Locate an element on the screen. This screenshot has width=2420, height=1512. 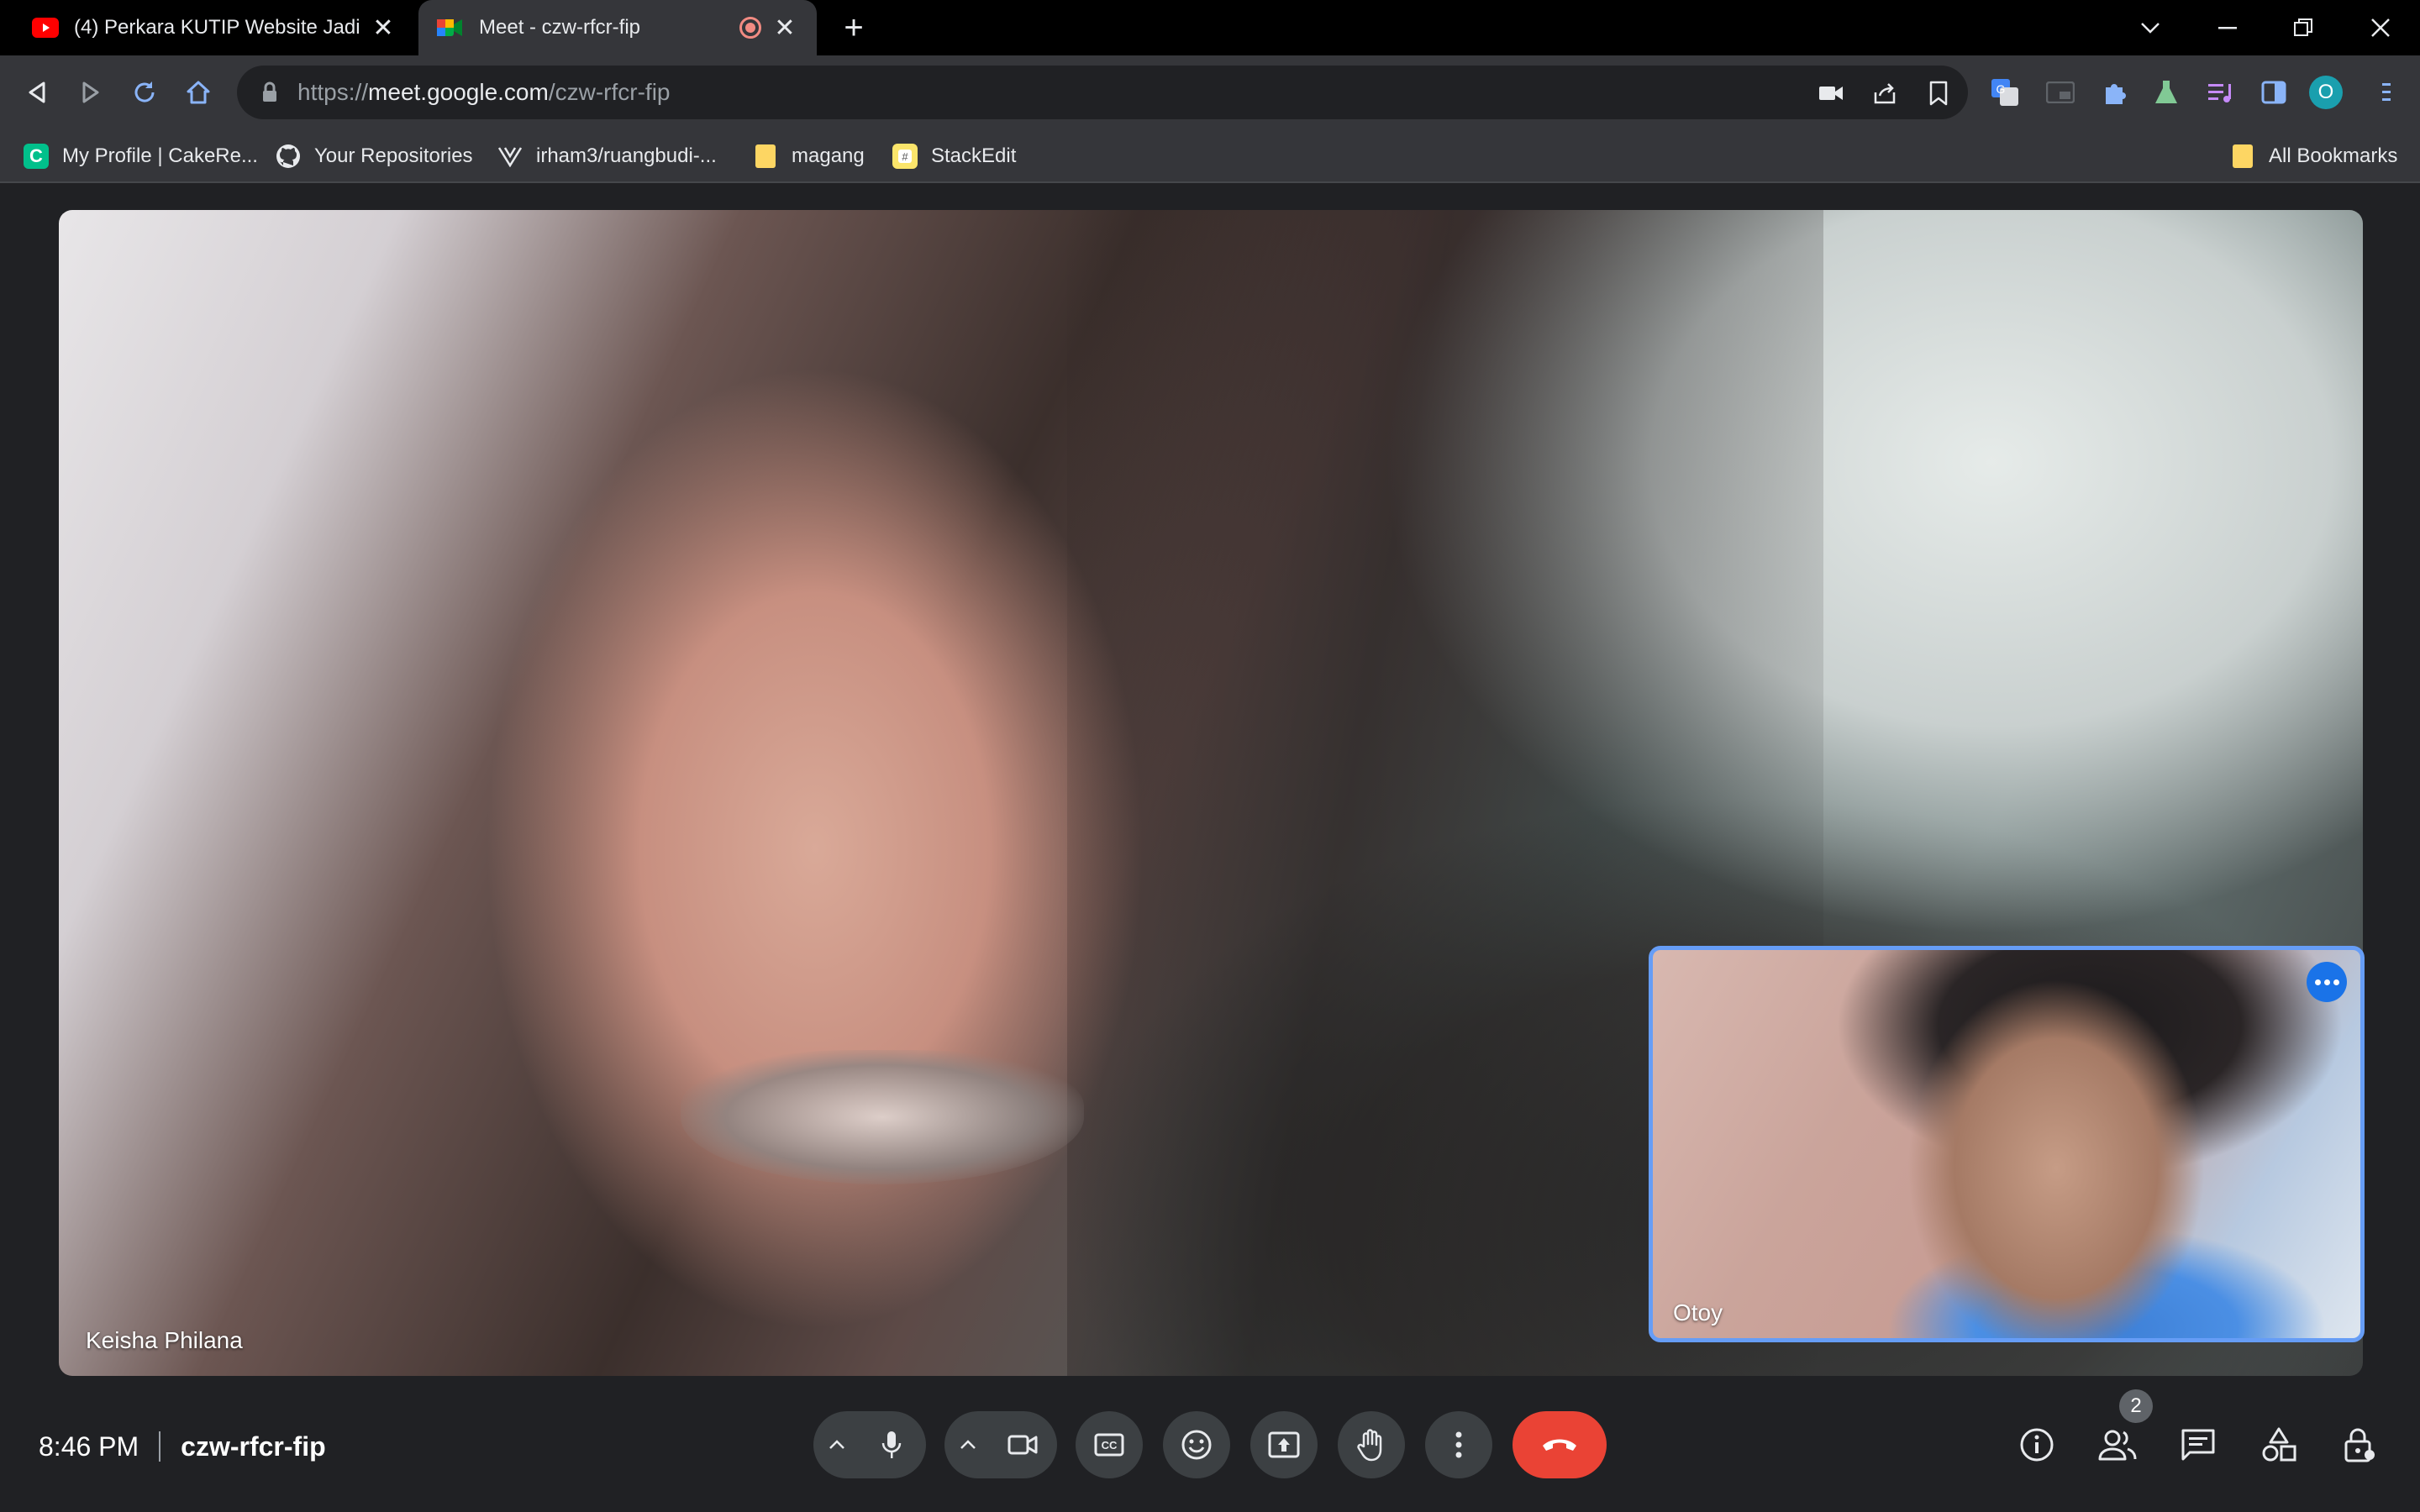
self-video-tile: Otoy is located at coordinates (2007, 1144).